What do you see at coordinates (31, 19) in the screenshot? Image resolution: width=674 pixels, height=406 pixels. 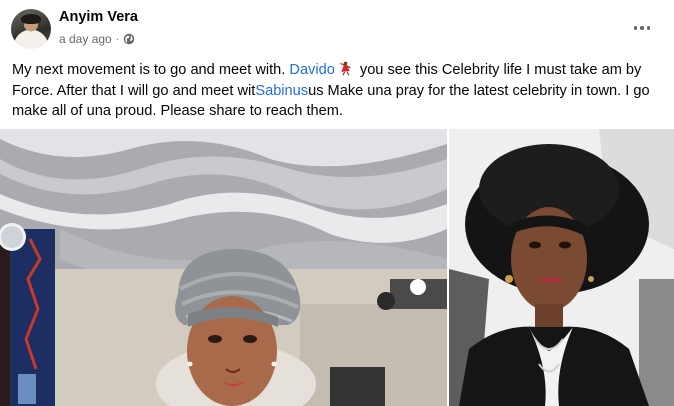 I see `avatar-hat-shape` at bounding box center [31, 19].